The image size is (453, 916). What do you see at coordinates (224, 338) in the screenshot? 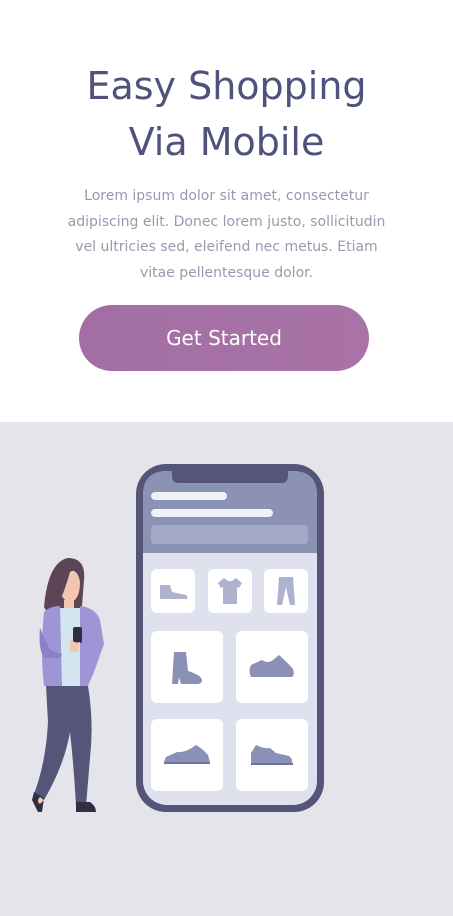
I see `get-started-button: Get Started` at bounding box center [224, 338].